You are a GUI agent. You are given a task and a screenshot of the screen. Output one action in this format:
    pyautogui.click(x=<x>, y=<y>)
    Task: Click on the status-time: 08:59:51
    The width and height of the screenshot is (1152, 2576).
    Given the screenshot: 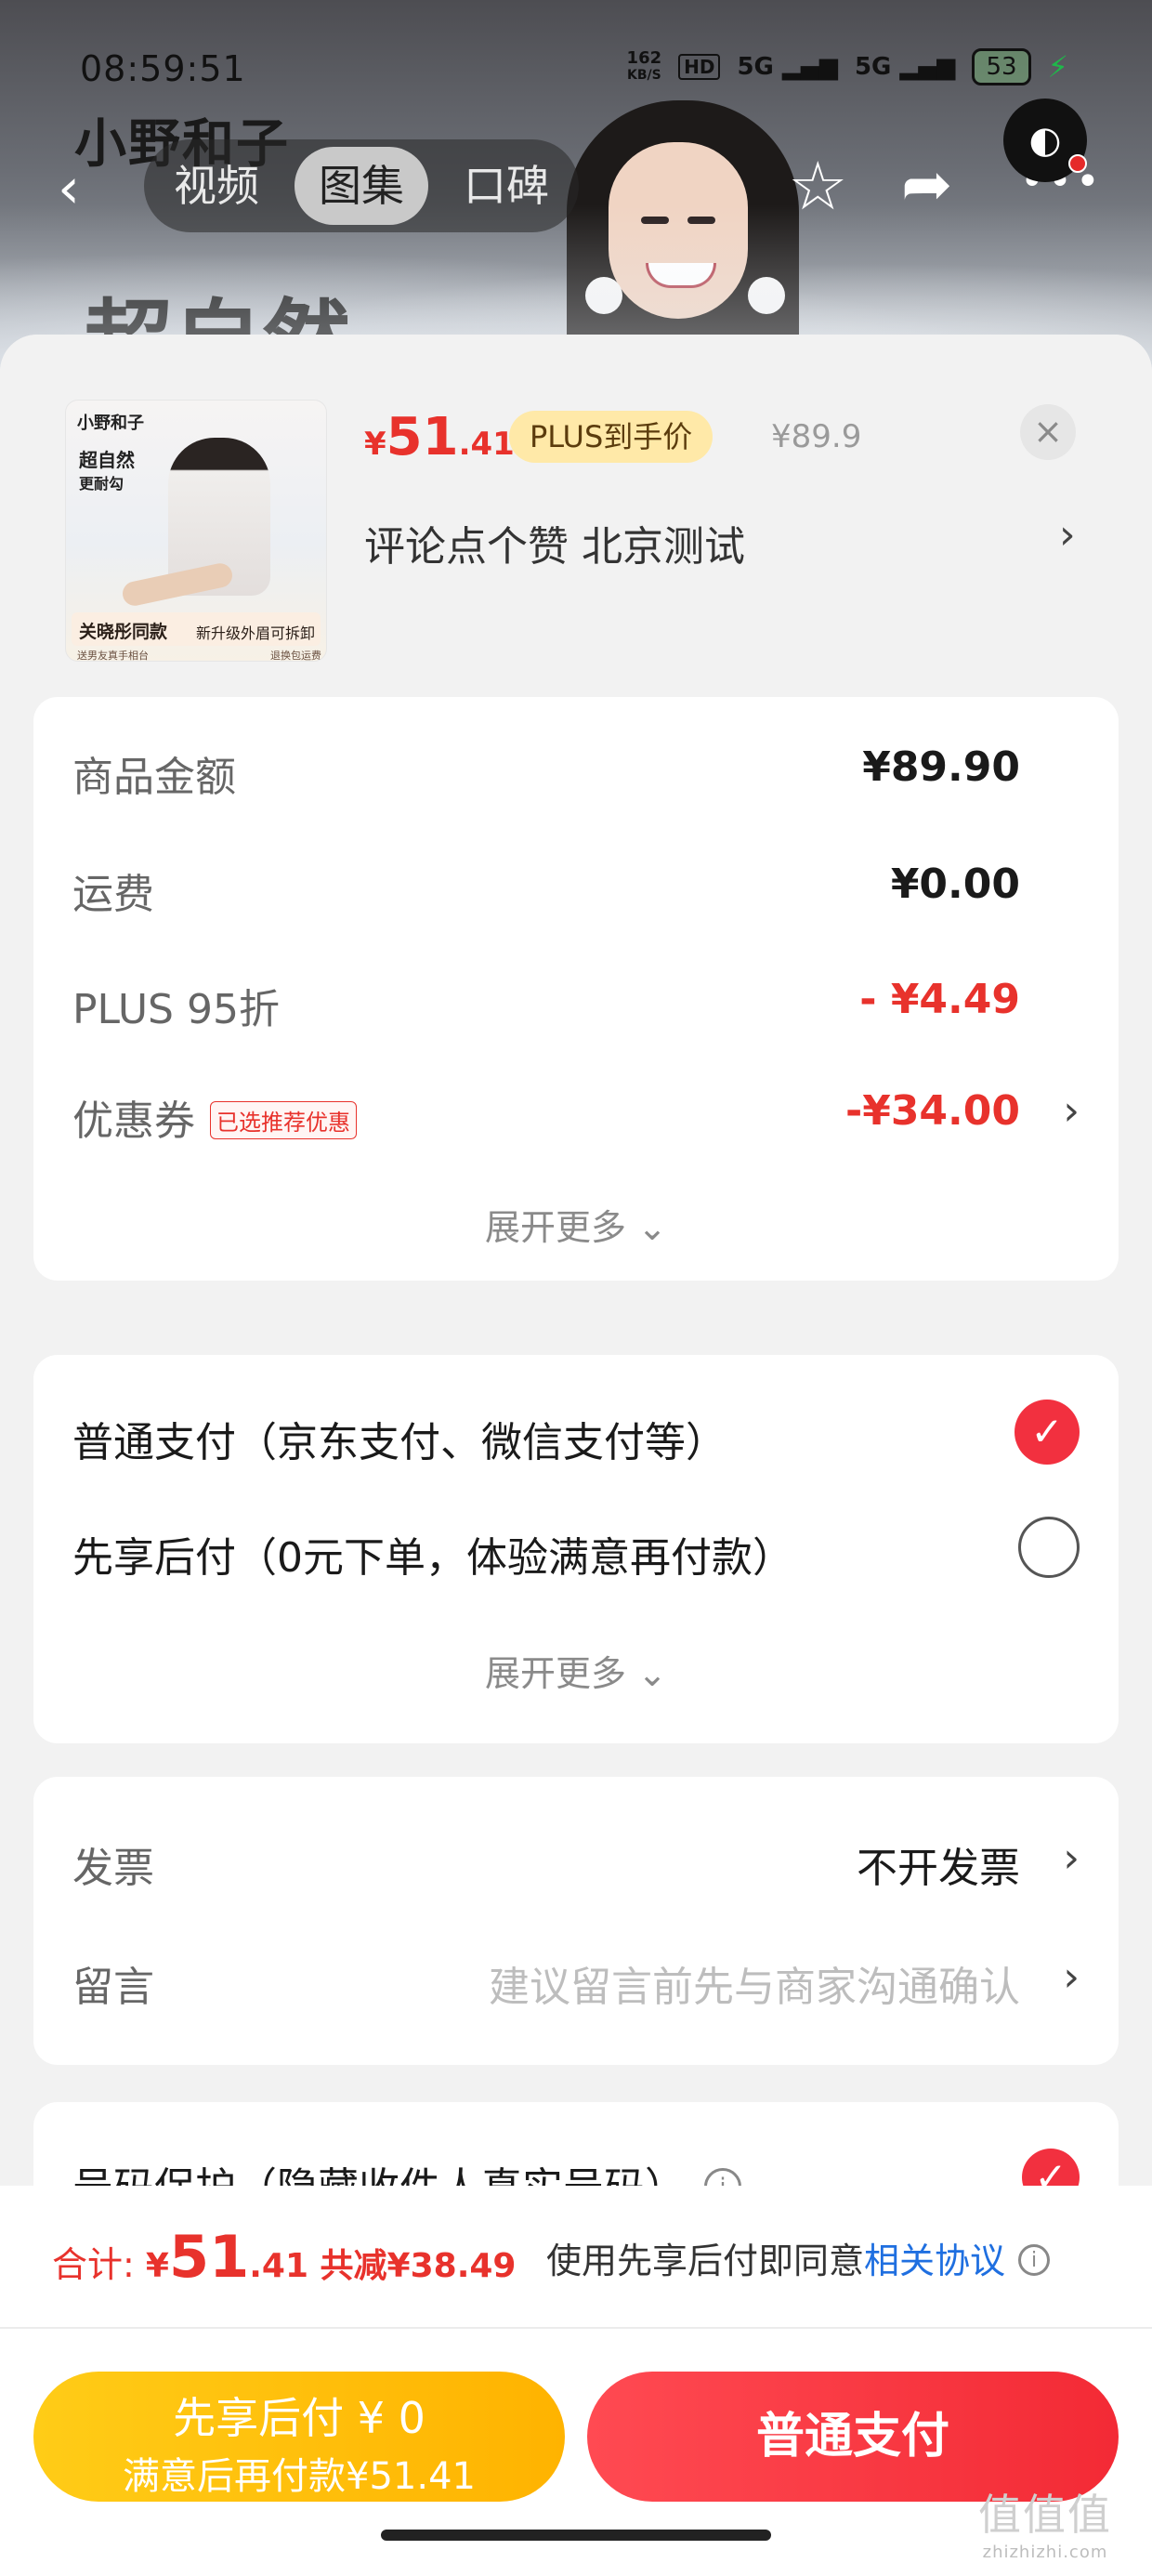 What is the action you would take?
    pyautogui.click(x=163, y=68)
    